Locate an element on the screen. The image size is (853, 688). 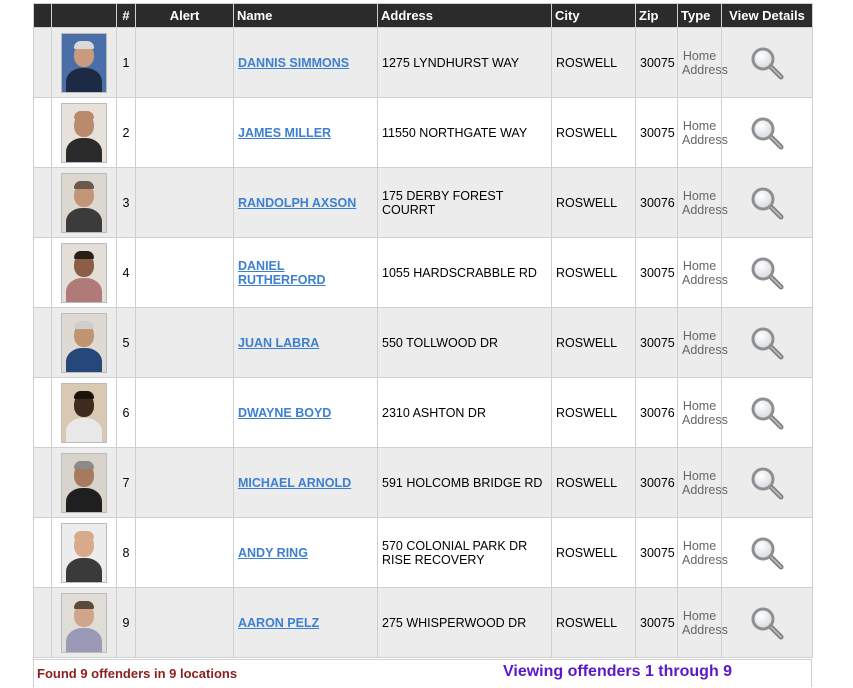
name-cell: DWAYNE BOYD is located at coordinates (305, 412).